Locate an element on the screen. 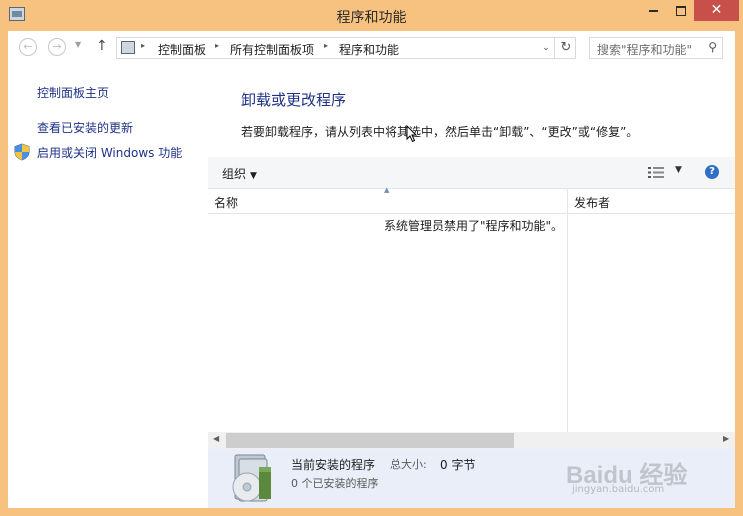  column-header-row: ▲ 名称 发布者 is located at coordinates (471, 200).